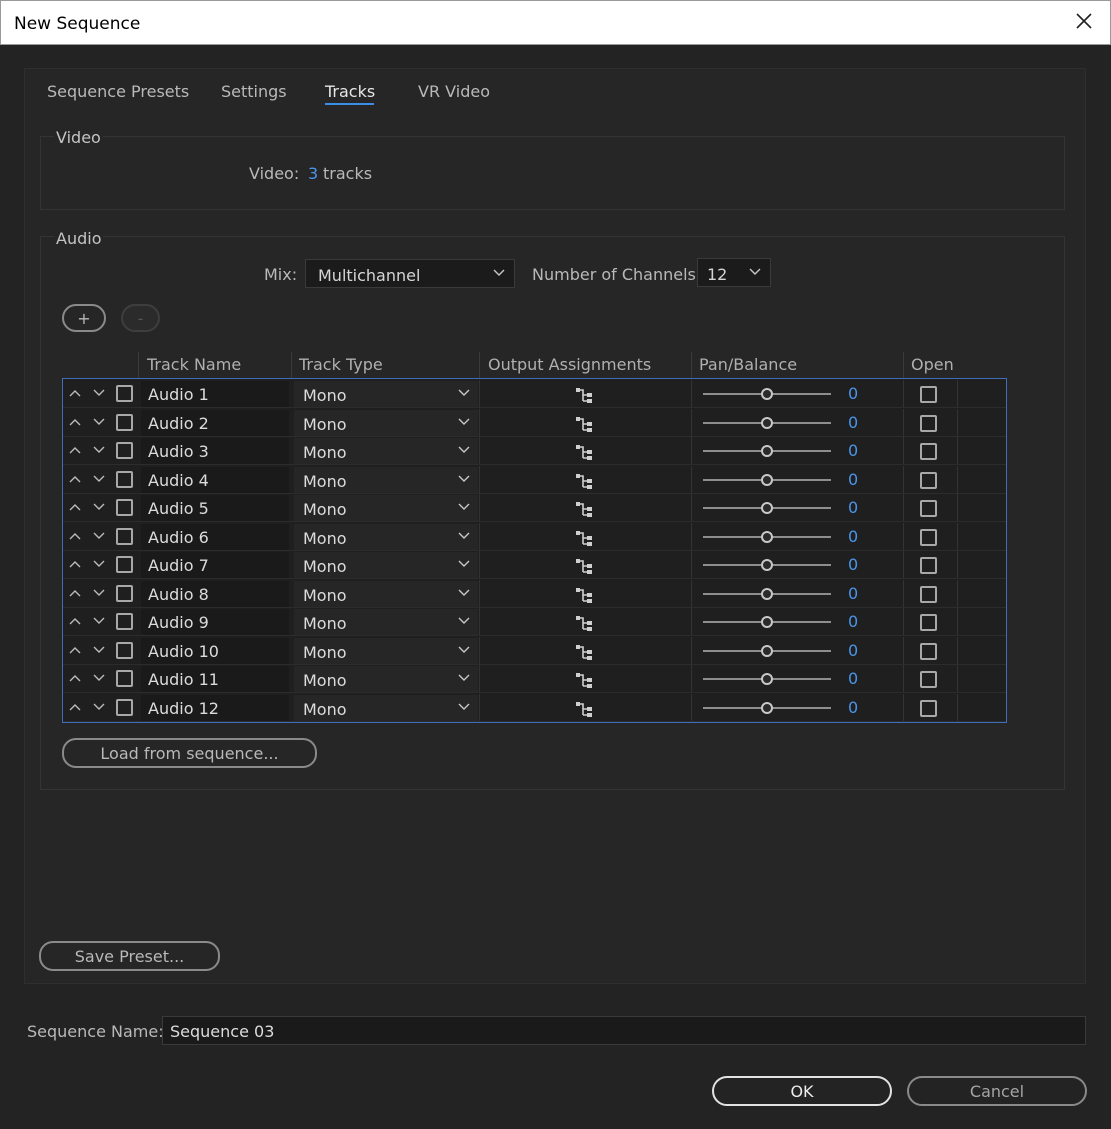 This screenshot has height=1129, width=1111. Describe the element at coordinates (84, 318) in the screenshot. I see `add-track-button: +` at that location.